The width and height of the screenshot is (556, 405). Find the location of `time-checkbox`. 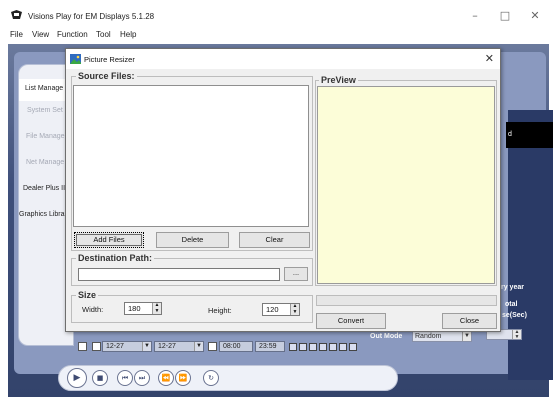

time-checkbox is located at coordinates (212, 346).